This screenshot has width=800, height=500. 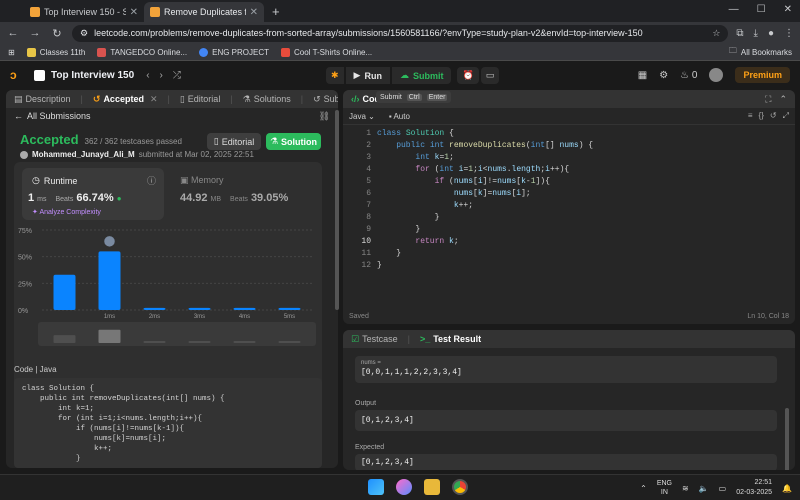 What do you see at coordinates (11, 52) in the screenshot?
I see `apps-icon: ⊞` at bounding box center [11, 52].